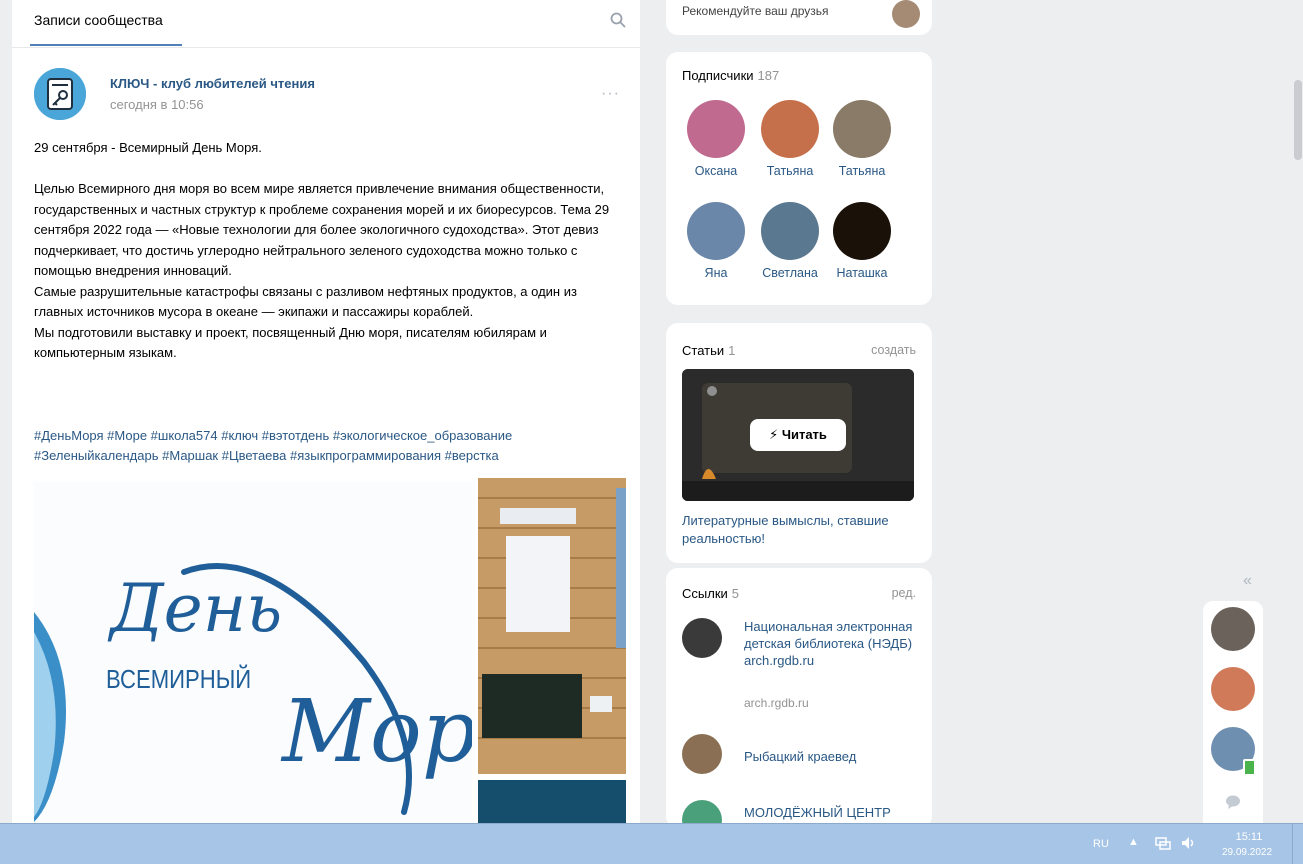 This screenshot has width=1303, height=864. What do you see at coordinates (106, 45) in the screenshot?
I see `tab-underline` at bounding box center [106, 45].